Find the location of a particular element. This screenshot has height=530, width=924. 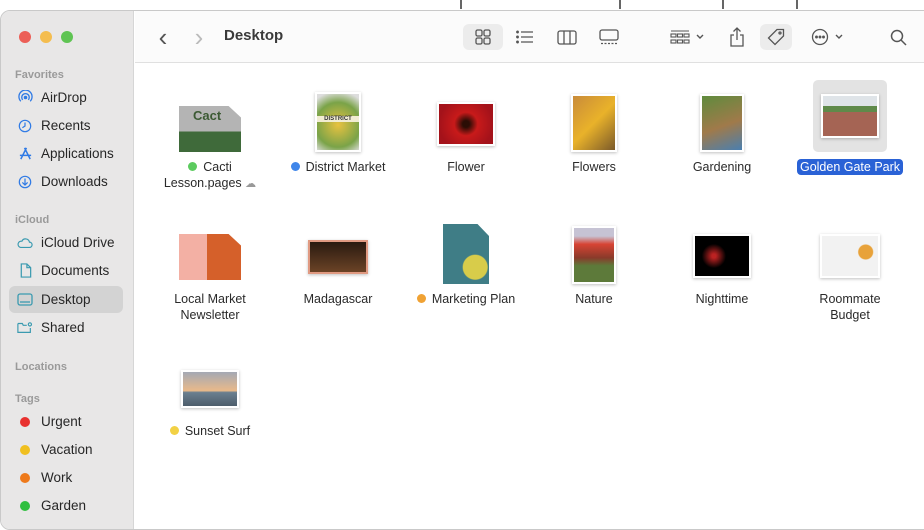

forward-button: › is located at coordinates (199, 36).